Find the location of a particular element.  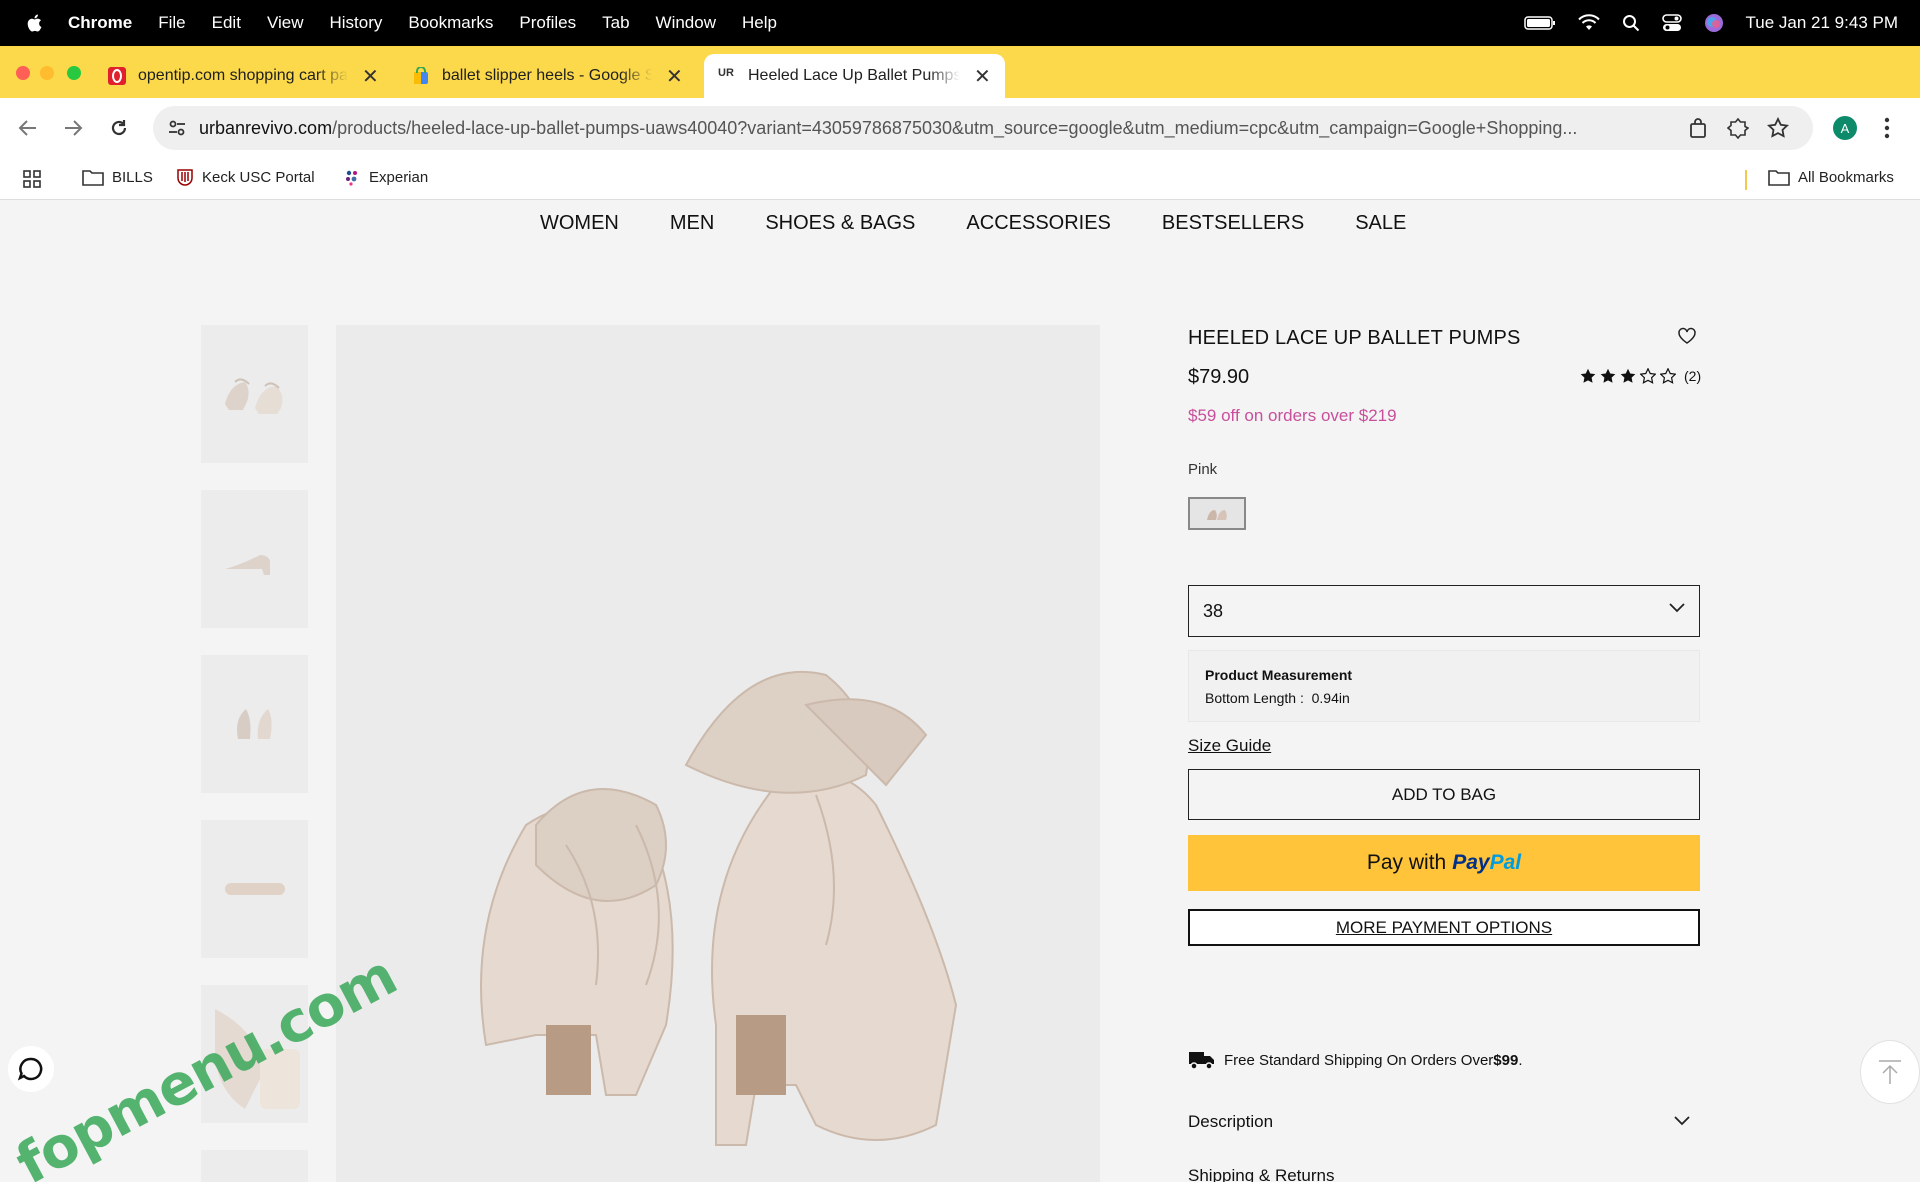

status-area: Tue Jan 21 9:43 PM is located at coordinates (1710, 23).